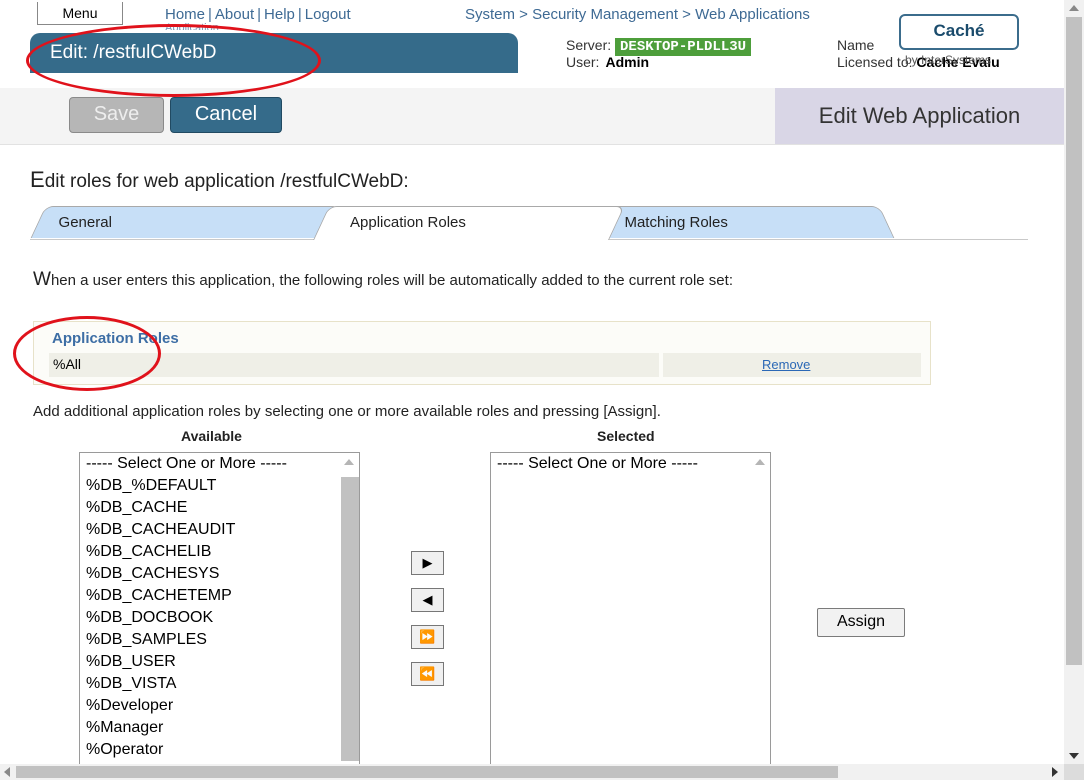  What do you see at coordinates (676, 222) in the screenshot?
I see `tab-matching-roles-label: Matching Roles` at bounding box center [676, 222].